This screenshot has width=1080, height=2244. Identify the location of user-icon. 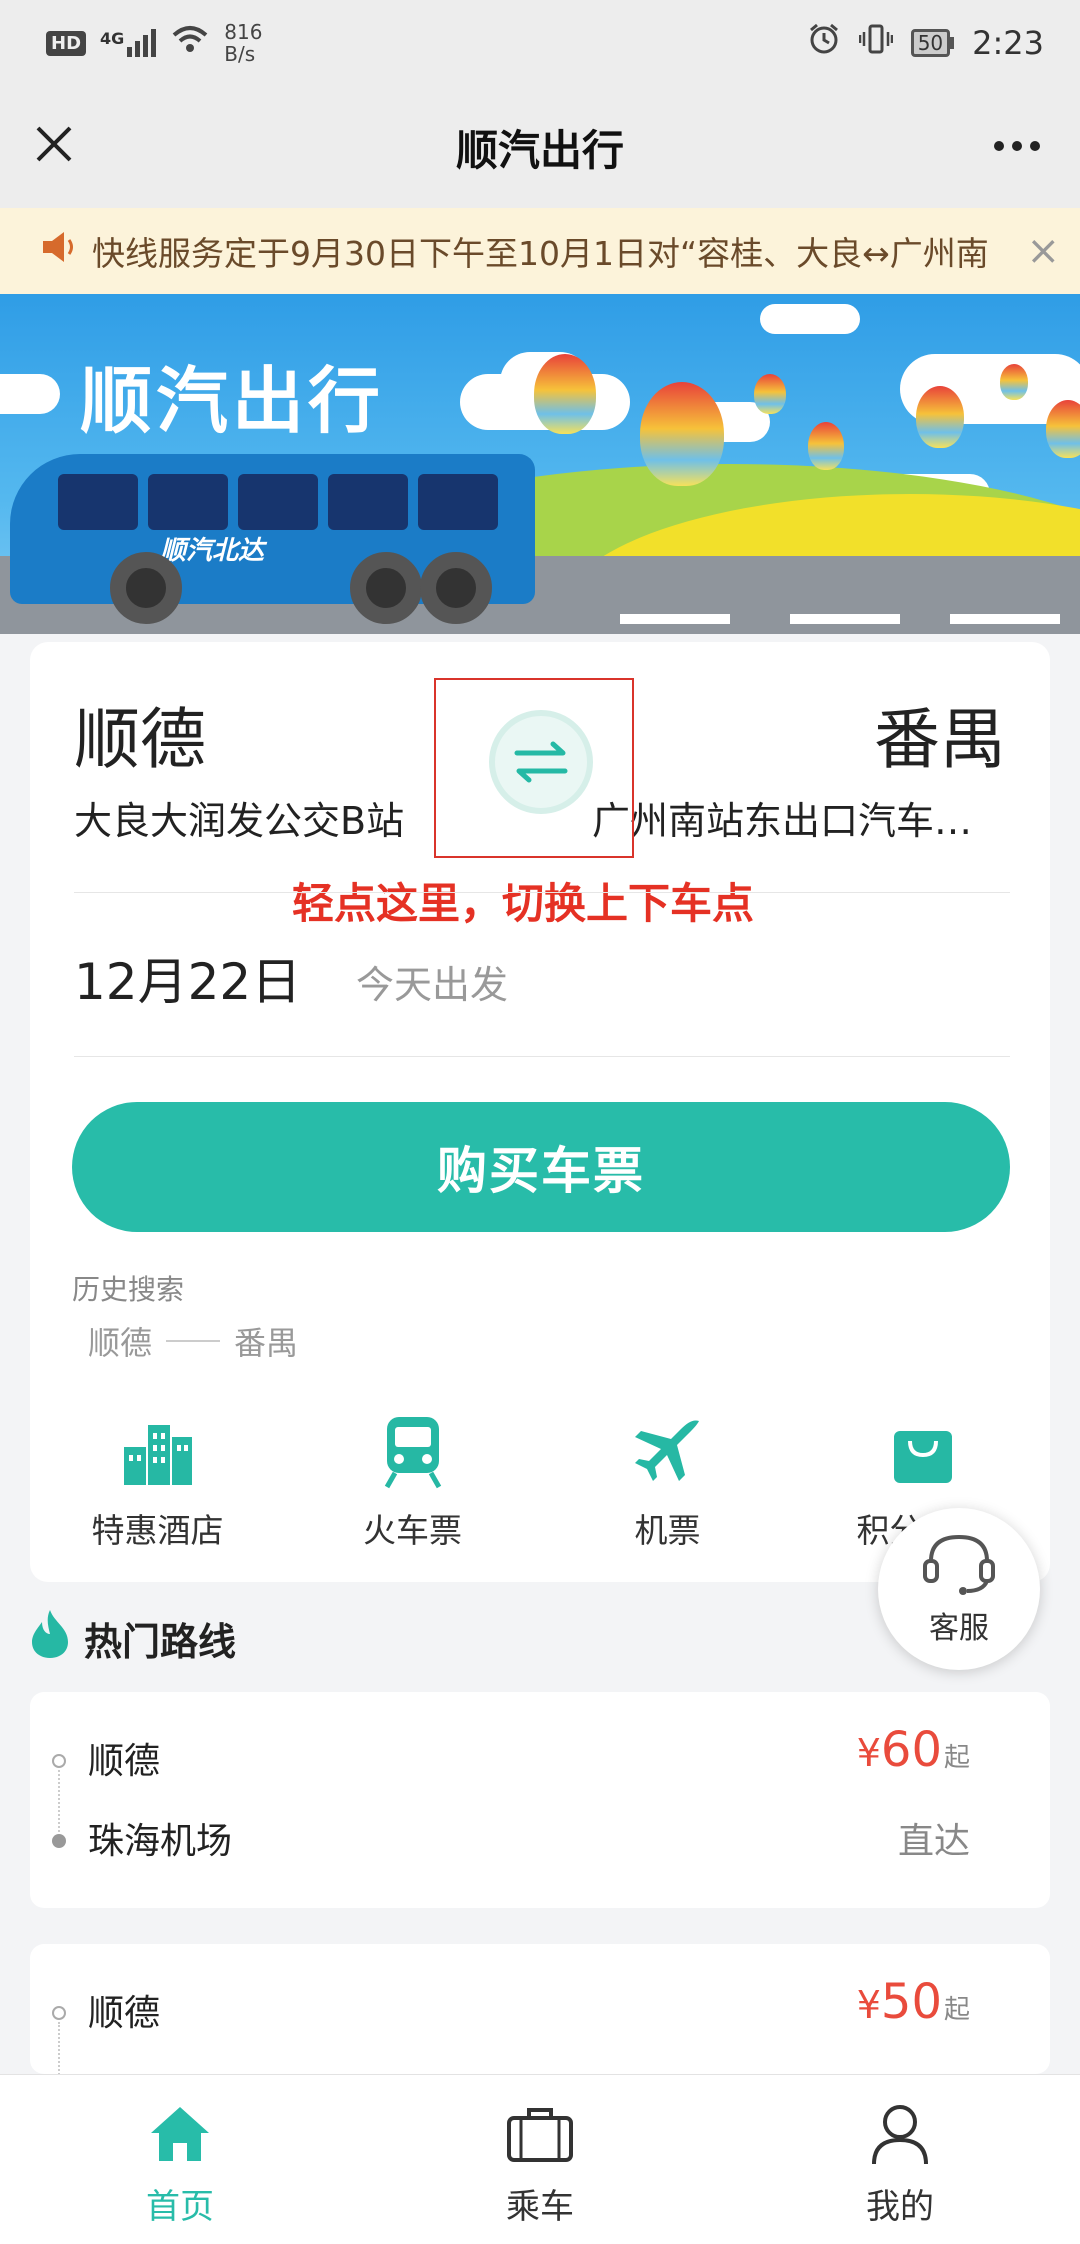
(900, 2134).